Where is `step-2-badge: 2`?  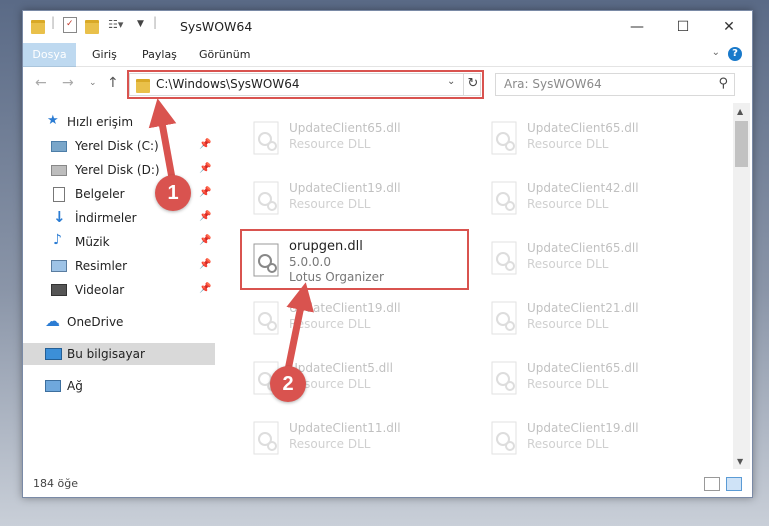
step-2-badge: 2 is located at coordinates (288, 384).